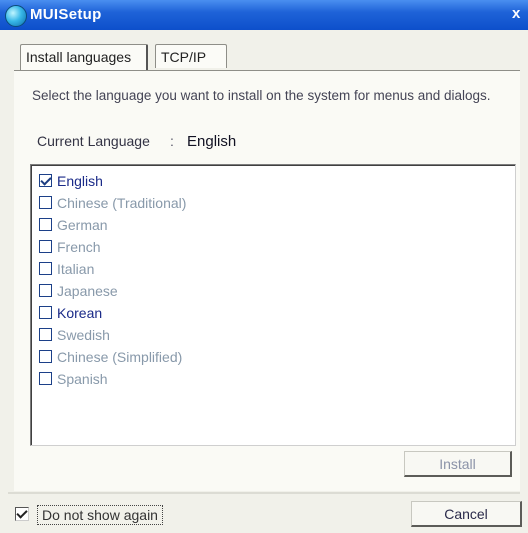  What do you see at coordinates (83, 335) in the screenshot?
I see `language-label: Swedish` at bounding box center [83, 335].